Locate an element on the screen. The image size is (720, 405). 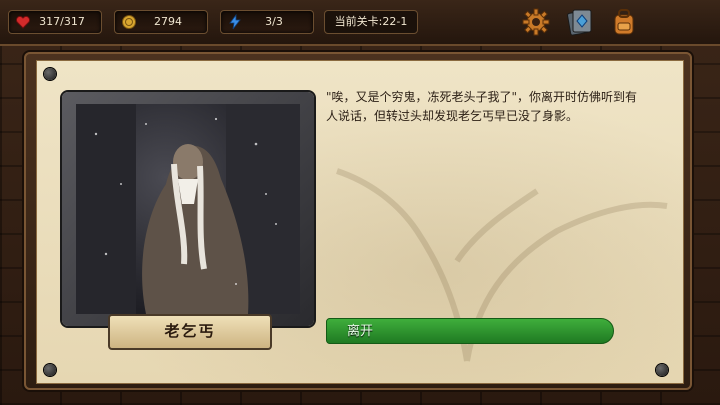
energy-value: 3/3 is located at coordinates (274, 21).